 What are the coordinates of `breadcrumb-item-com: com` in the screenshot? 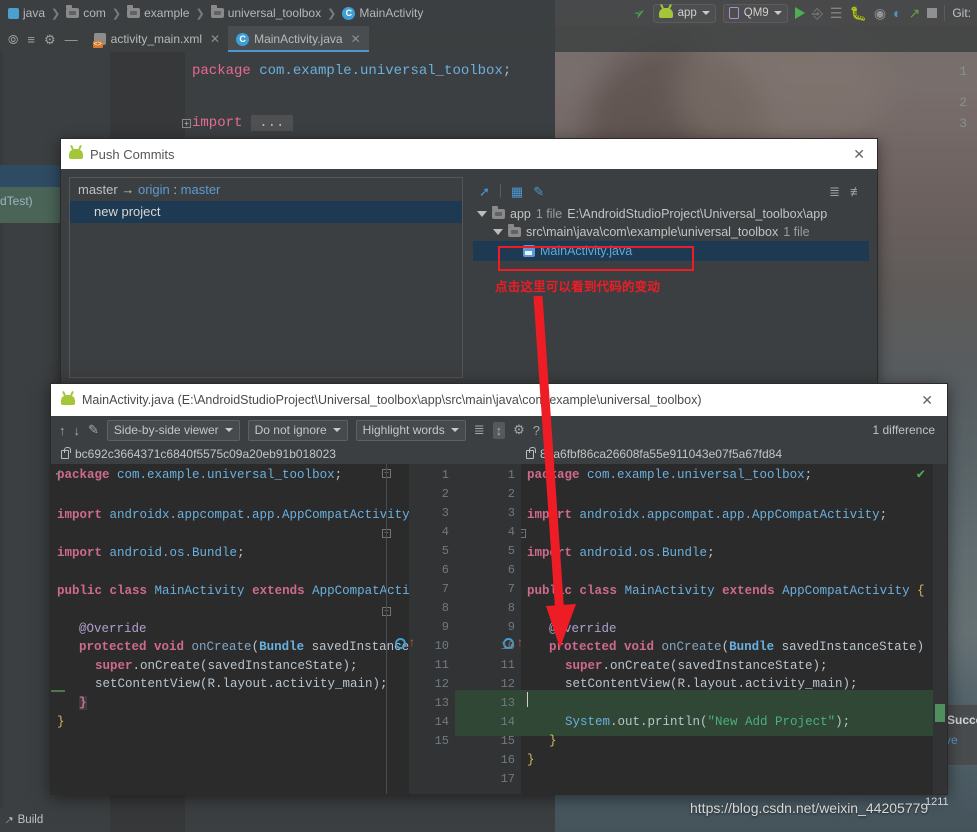 It's located at (86, 12).